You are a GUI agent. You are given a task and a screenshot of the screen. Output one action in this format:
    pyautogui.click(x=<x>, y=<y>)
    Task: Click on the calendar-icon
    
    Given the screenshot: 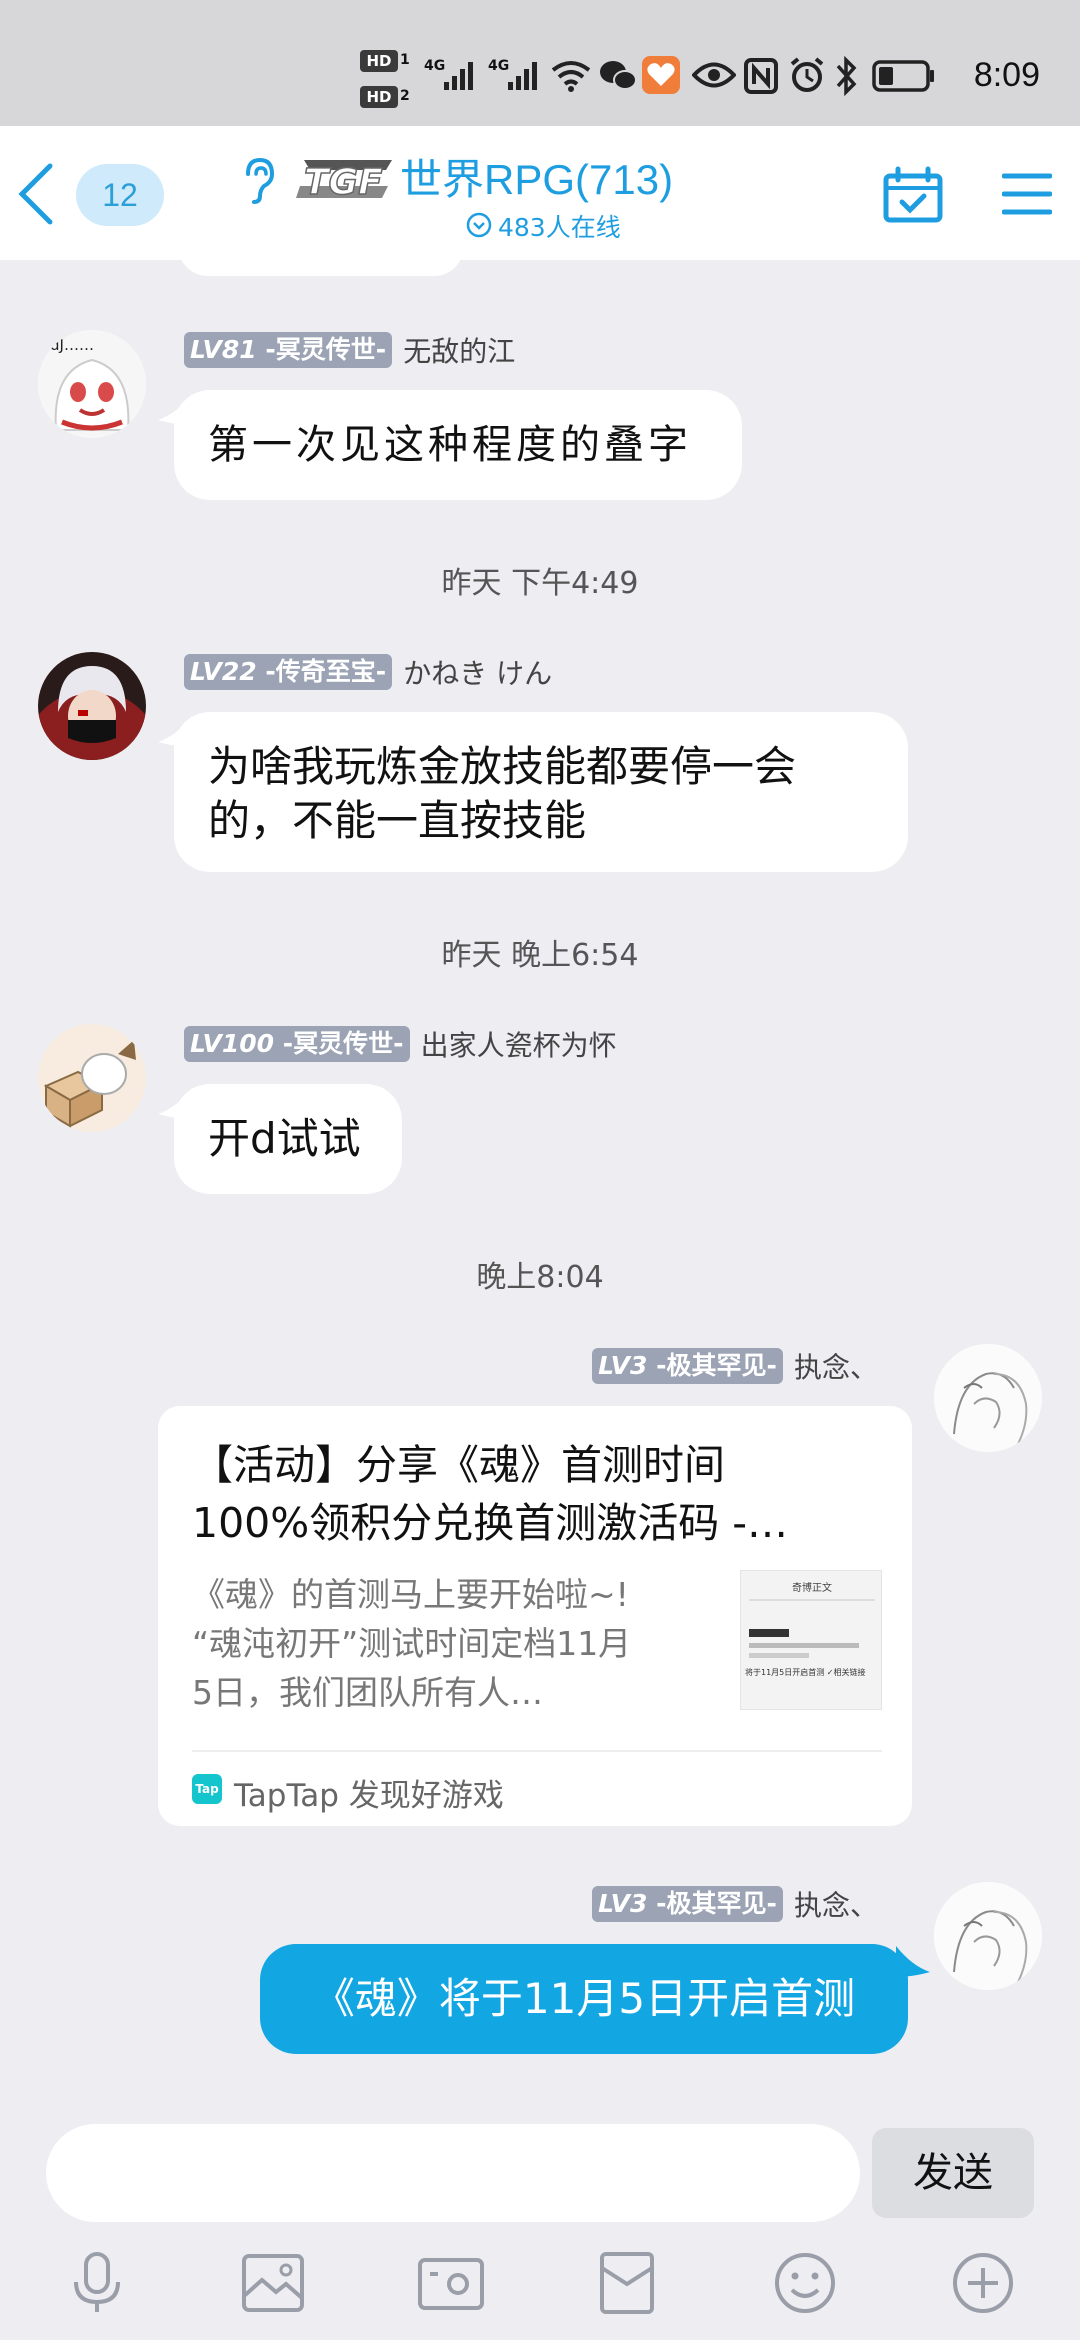 What is the action you would take?
    pyautogui.click(x=913, y=195)
    